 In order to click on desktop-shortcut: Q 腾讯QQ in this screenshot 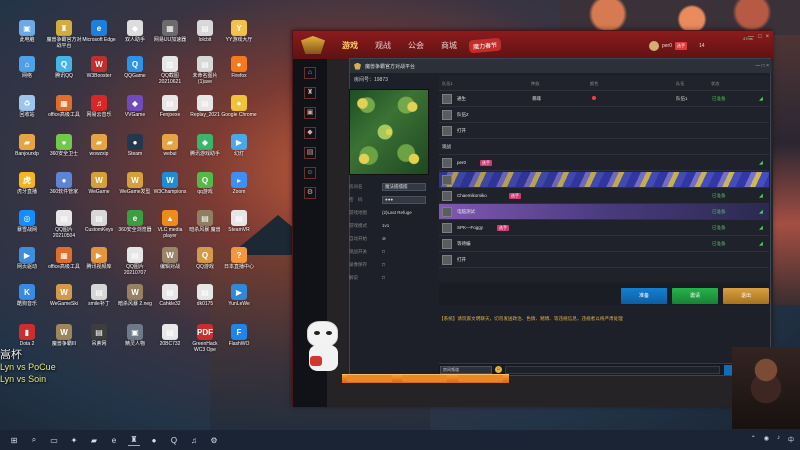, I will do `click(64, 74)`.